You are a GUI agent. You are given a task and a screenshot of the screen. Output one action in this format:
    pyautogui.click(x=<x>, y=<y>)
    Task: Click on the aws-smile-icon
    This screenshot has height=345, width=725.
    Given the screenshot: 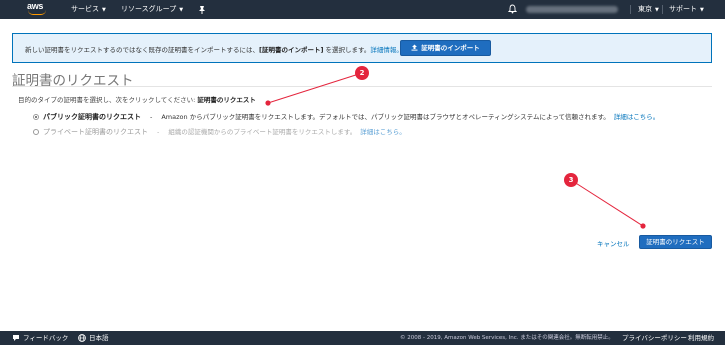 What is the action you would take?
    pyautogui.click(x=37, y=12)
    